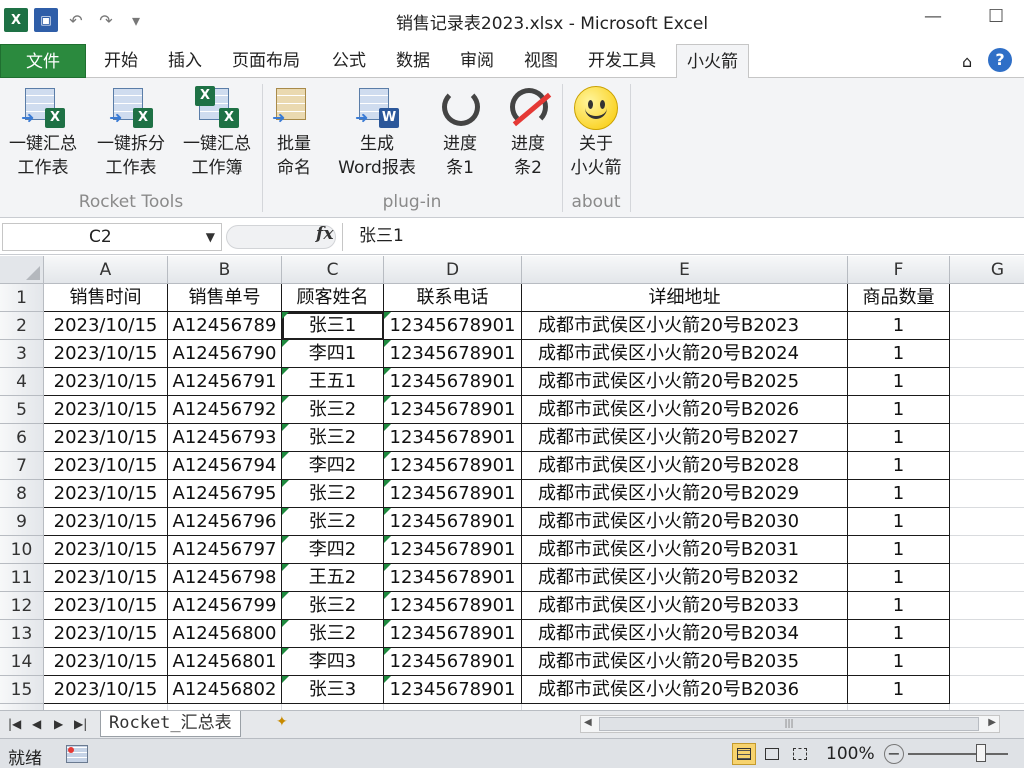 The width and height of the screenshot is (1024, 768). I want to click on minimize-icon: —, so click(933, 16).